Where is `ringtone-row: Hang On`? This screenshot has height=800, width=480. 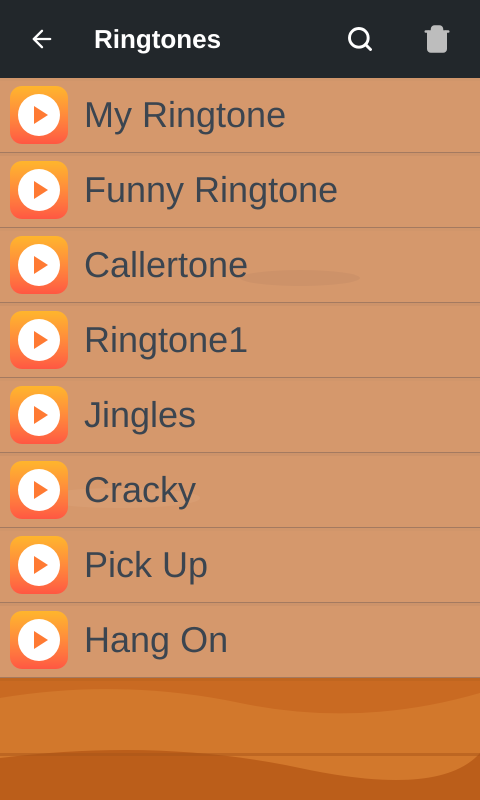
ringtone-row: Hang On is located at coordinates (240, 640).